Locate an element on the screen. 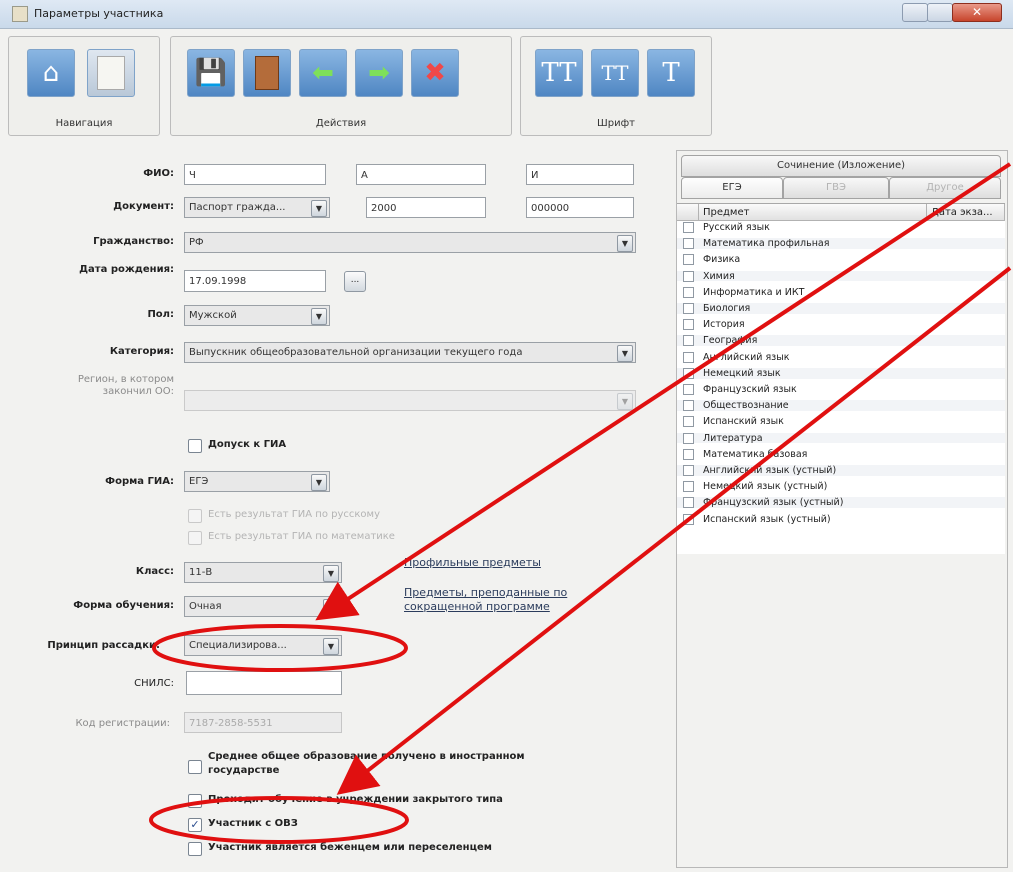 The height and width of the screenshot is (872, 1013). subject-row: Английский язык is located at coordinates (841, 357).